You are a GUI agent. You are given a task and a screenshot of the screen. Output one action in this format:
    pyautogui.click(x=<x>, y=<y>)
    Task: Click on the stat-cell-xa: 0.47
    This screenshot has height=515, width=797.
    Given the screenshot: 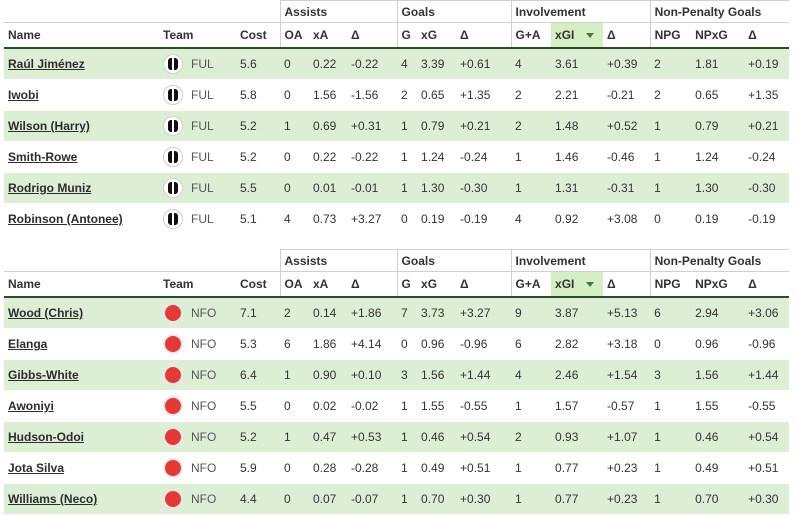 What is the action you would take?
    pyautogui.click(x=328, y=437)
    